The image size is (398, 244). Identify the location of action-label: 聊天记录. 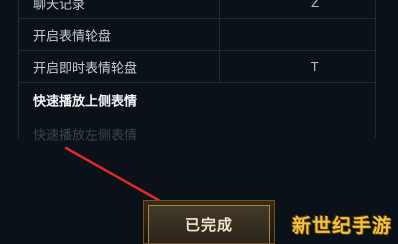
(59, 6).